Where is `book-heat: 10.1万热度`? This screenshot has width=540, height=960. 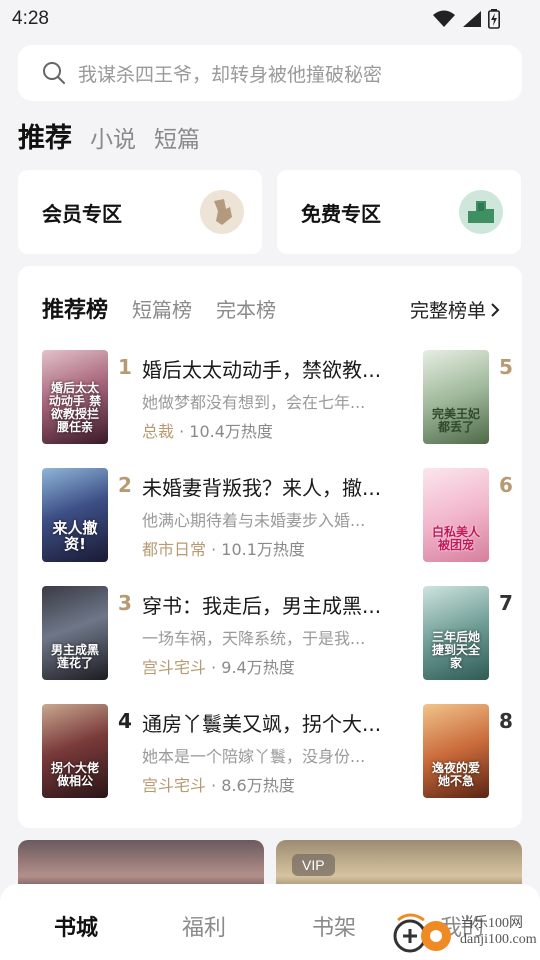 book-heat: 10.1万热度 is located at coordinates (263, 549).